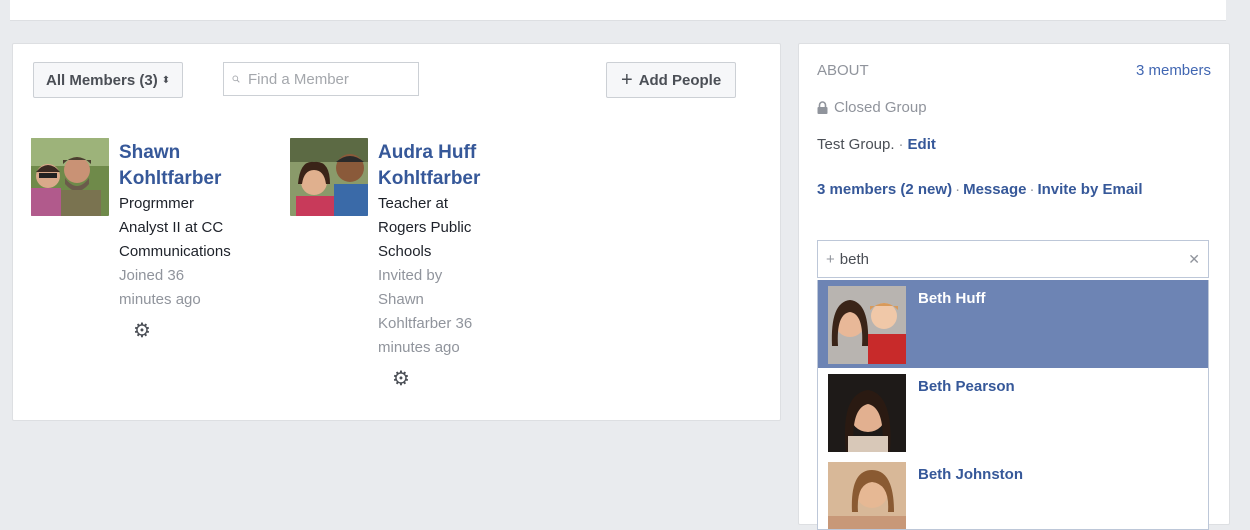  I want to click on member-name: Audra Huff Kohltfarber, so click(448, 166).